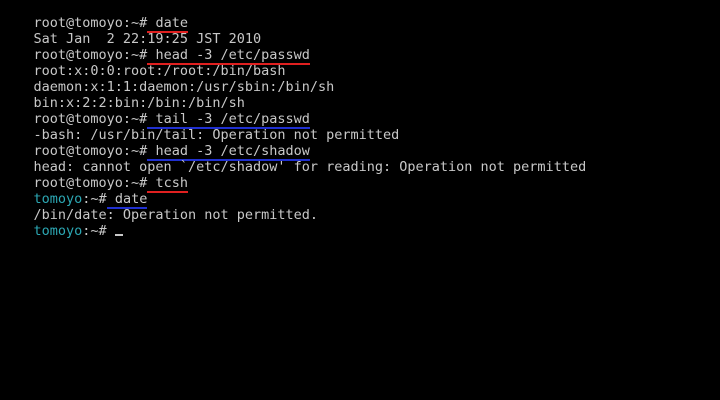 This screenshot has height=400, width=720. I want to click on tcsh-prompt-suffix: :~#, so click(94, 231).